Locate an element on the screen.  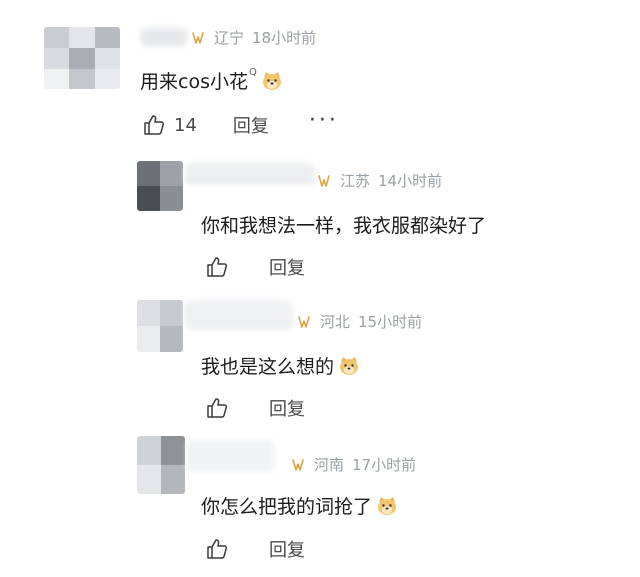
like-count: 14 is located at coordinates (185, 125).